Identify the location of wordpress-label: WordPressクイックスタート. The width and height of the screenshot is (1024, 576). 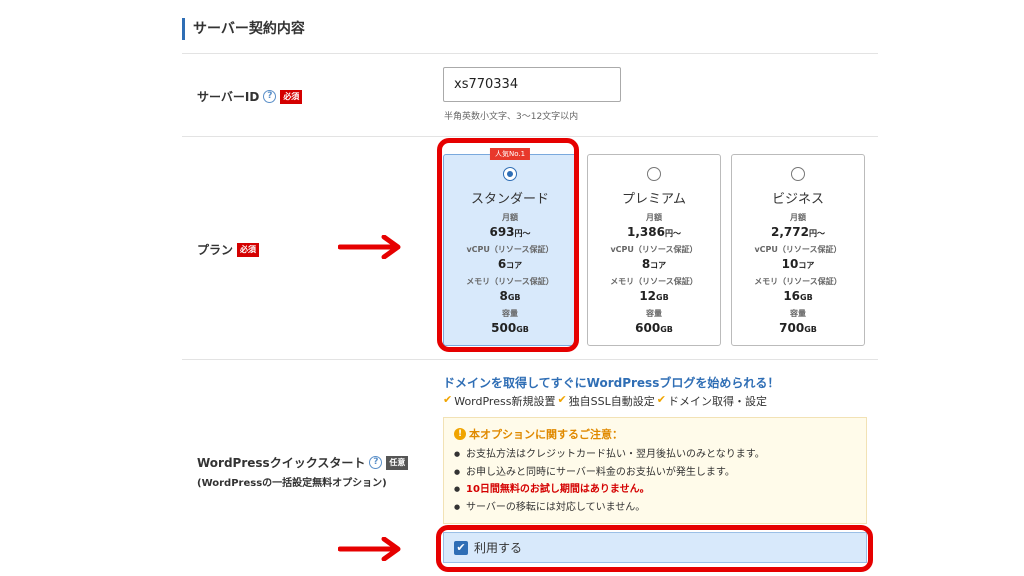
(281, 463).